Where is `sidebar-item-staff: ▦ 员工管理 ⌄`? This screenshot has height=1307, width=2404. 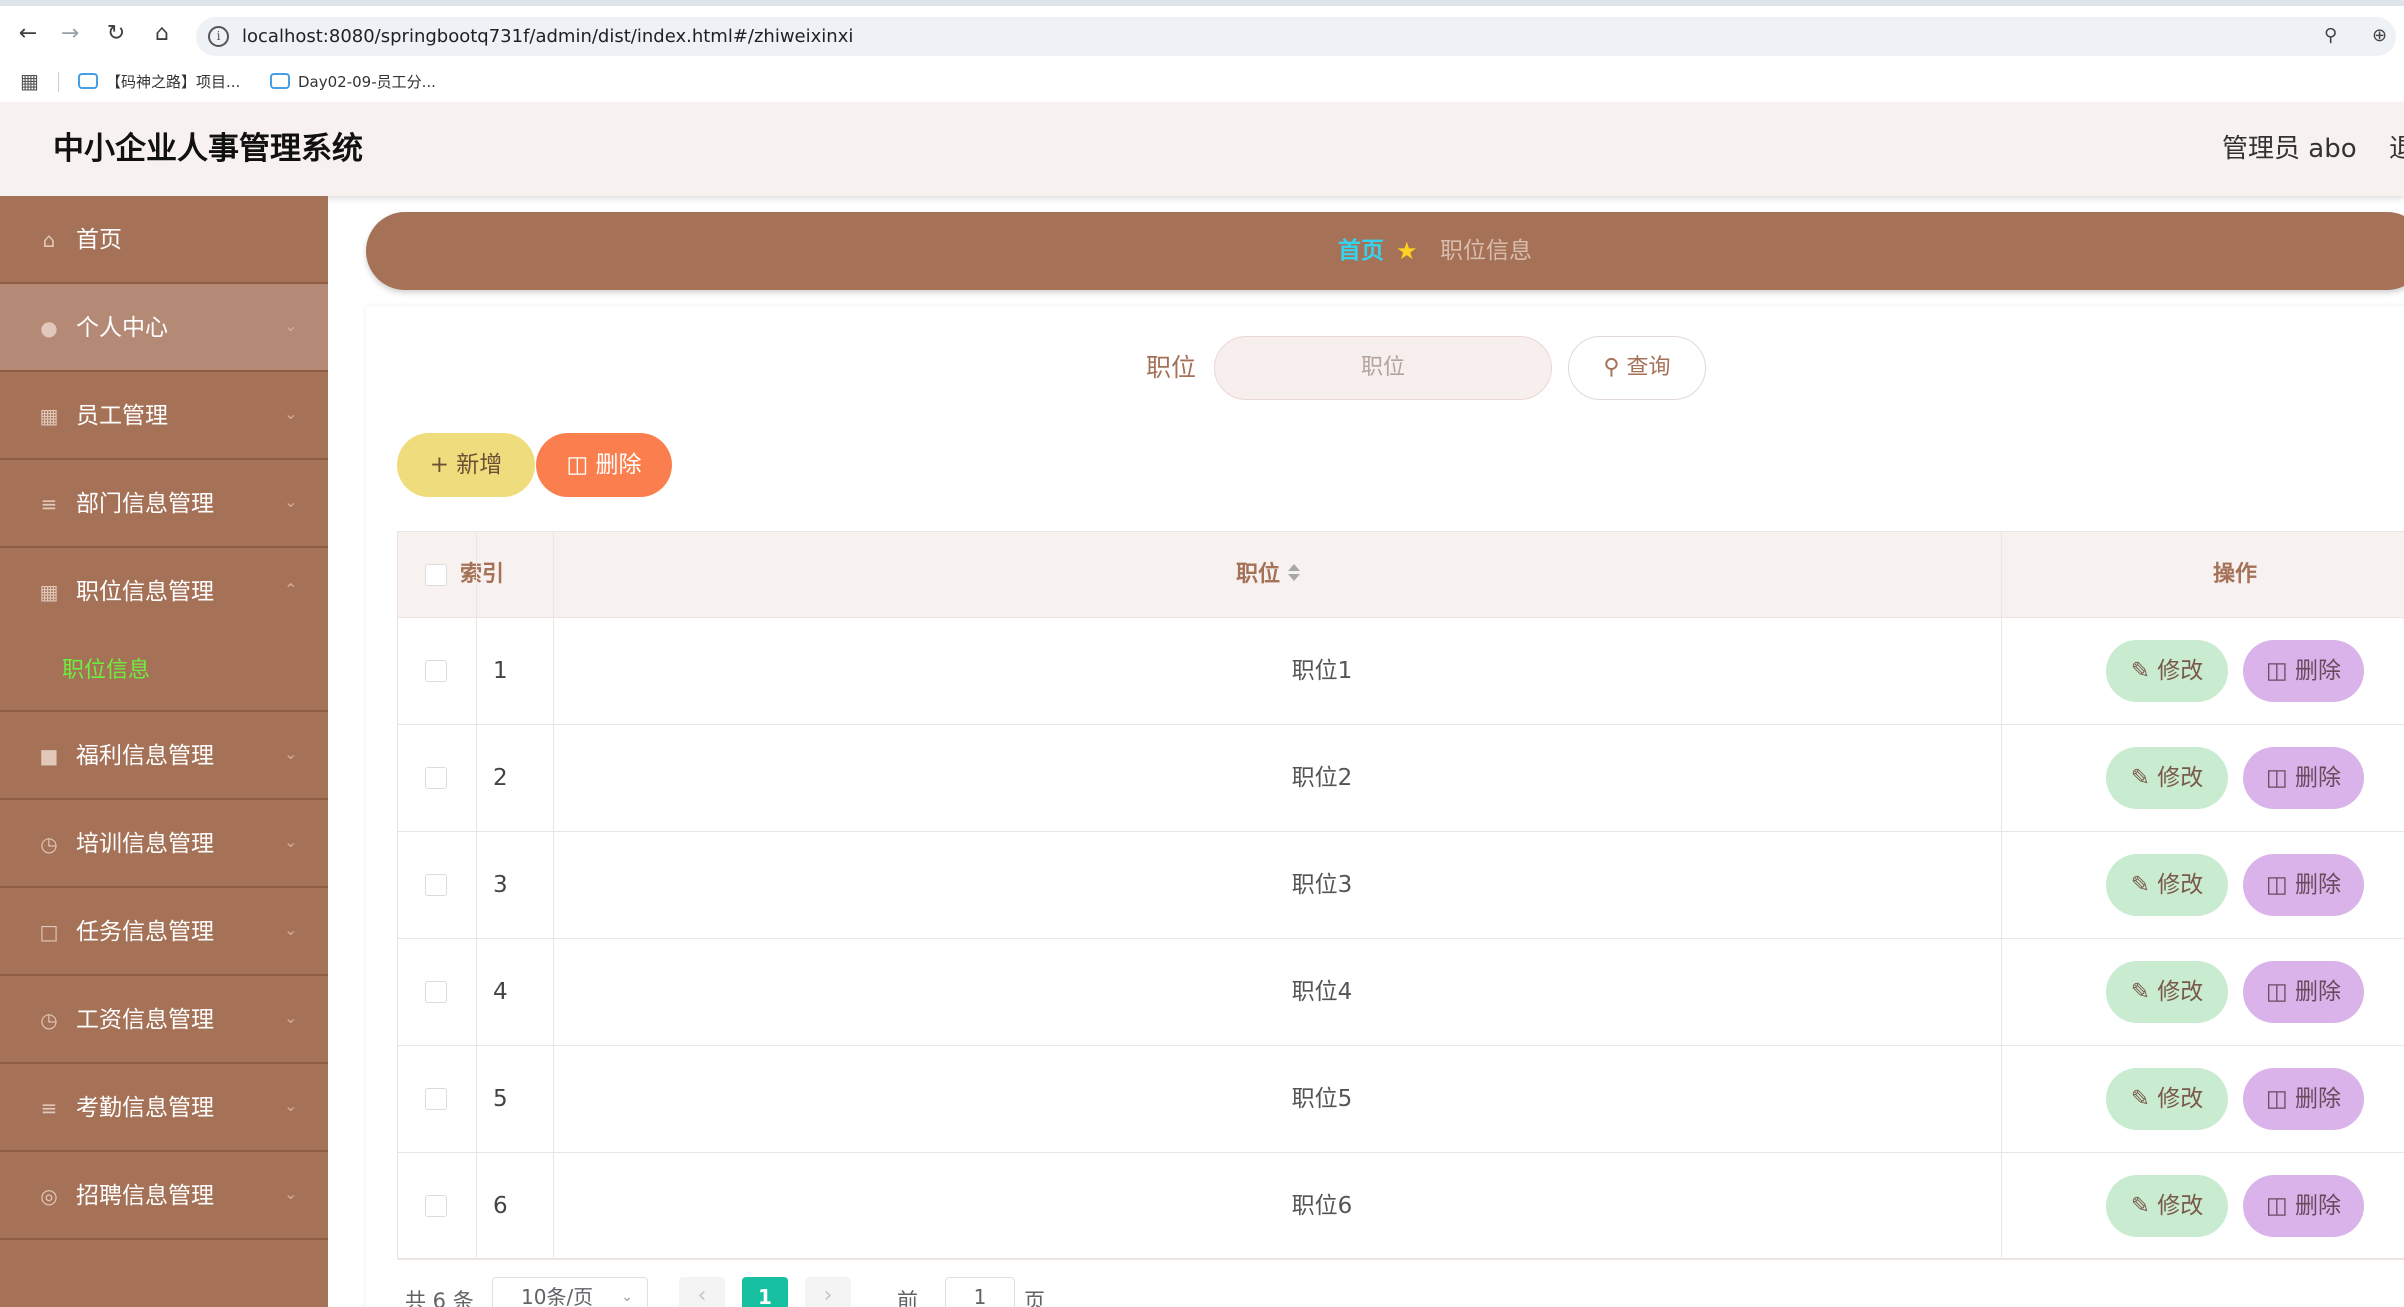 sidebar-item-staff: ▦ 员工管理 ⌄ is located at coordinates (164, 416).